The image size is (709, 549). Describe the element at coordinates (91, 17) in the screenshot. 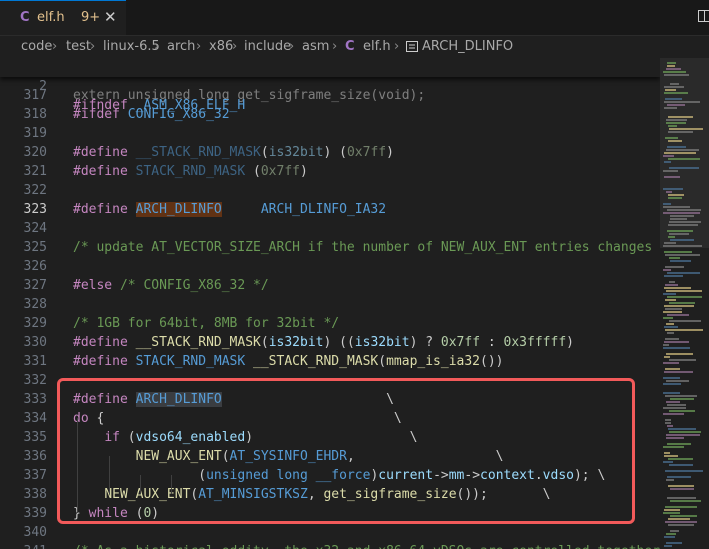

I see `problems-badge: 9+` at that location.